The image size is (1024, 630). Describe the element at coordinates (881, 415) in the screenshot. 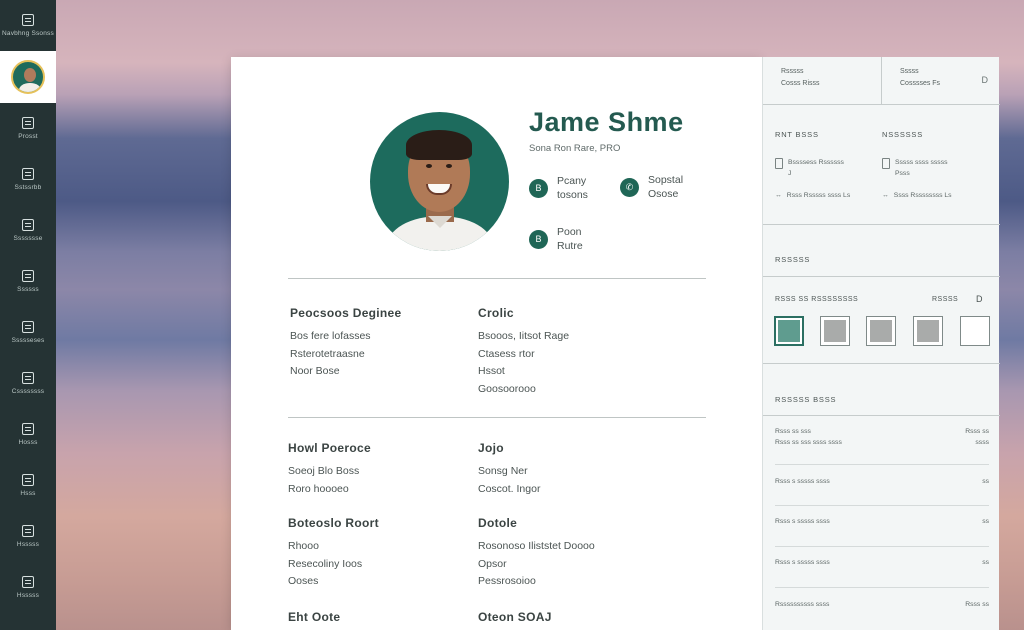

I see `panel-divider` at that location.